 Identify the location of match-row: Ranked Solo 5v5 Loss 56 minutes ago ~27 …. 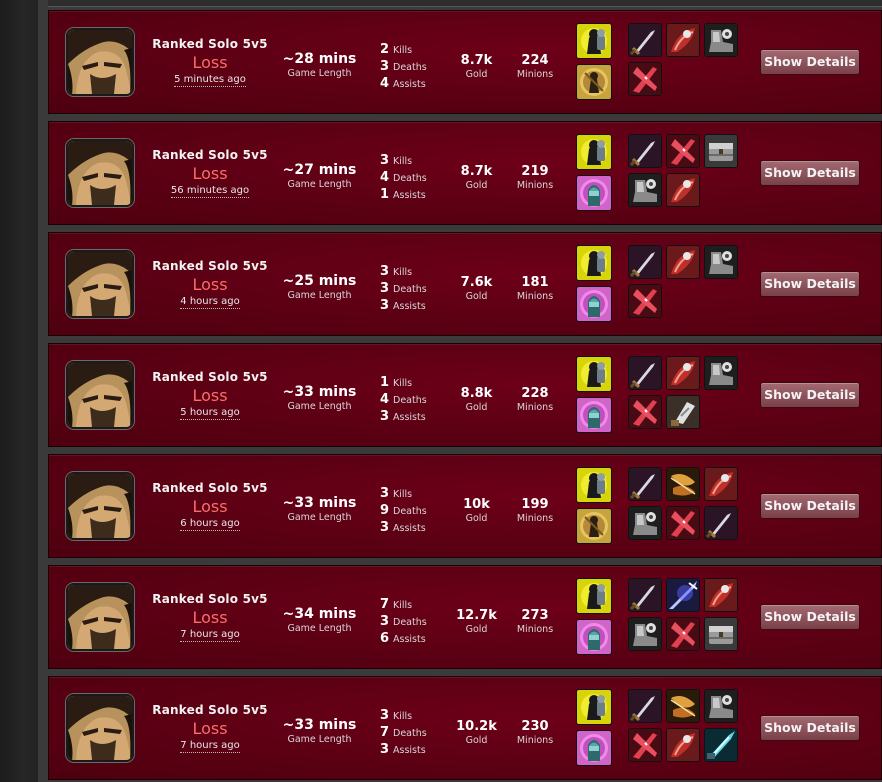
(465, 173).